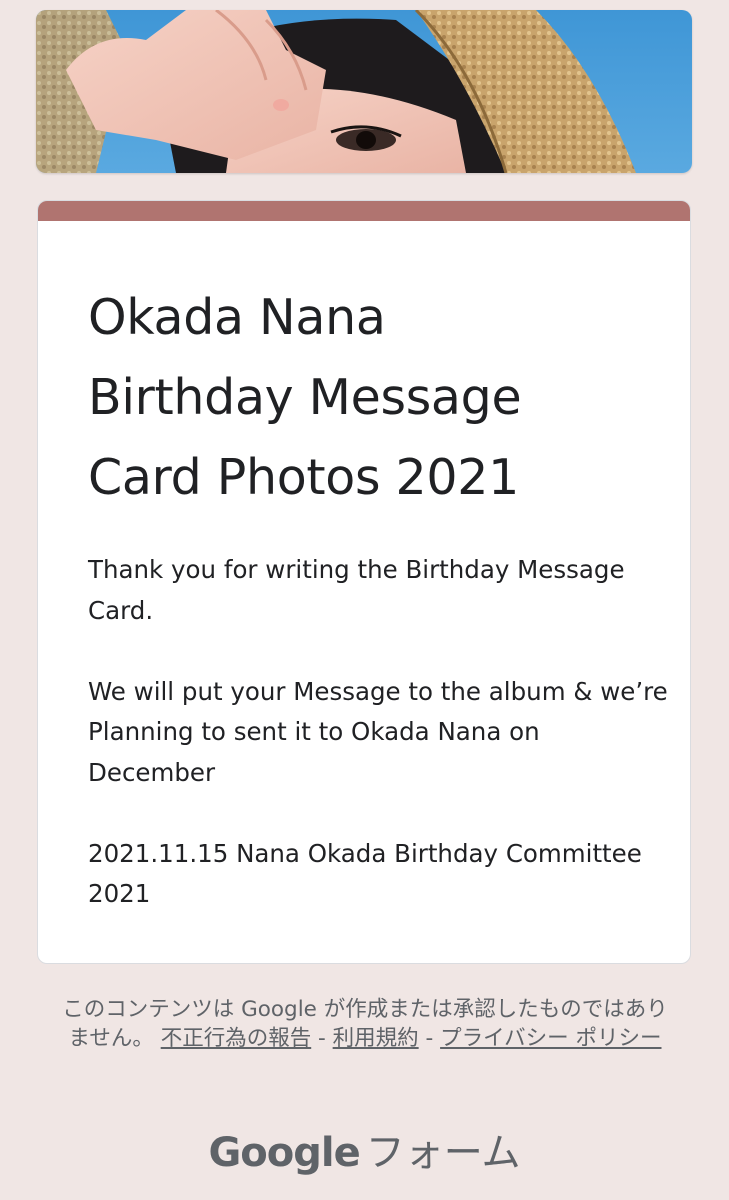 The width and height of the screenshot is (729, 1200). What do you see at coordinates (550, 1038) in the screenshot?
I see `privacy-policy-link: プライバシー ポリシー` at bounding box center [550, 1038].